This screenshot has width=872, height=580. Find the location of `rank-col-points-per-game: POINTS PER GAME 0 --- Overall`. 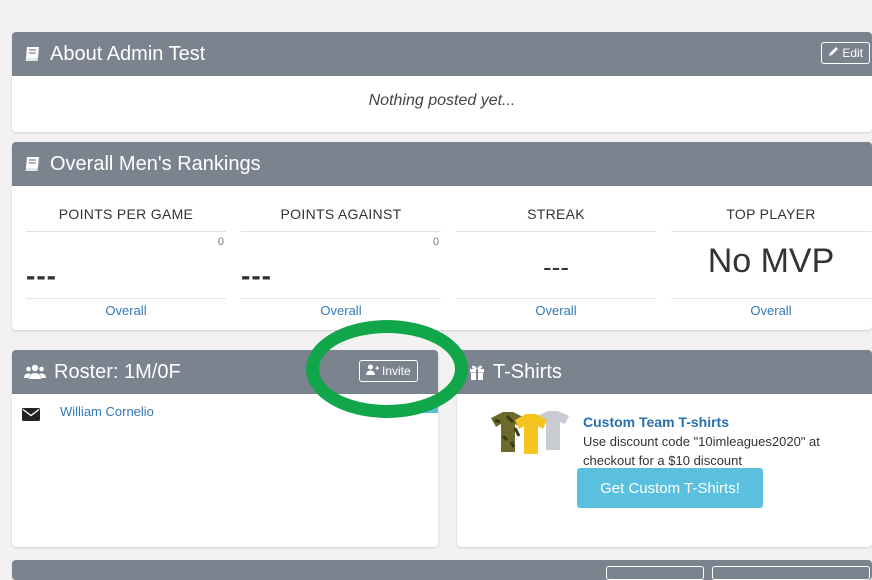

rank-col-points-per-game: POINTS PER GAME 0 --- Overall is located at coordinates (126, 258).